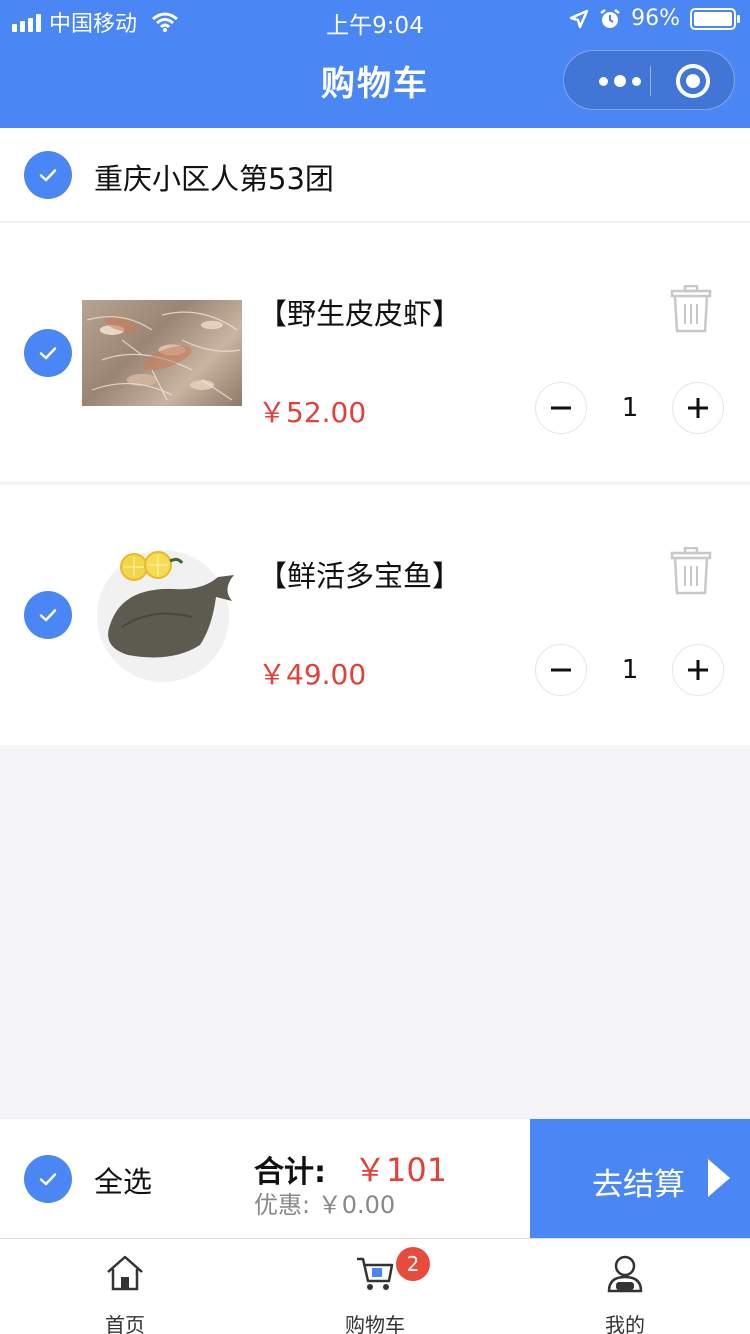 The width and height of the screenshot is (750, 1334). Describe the element at coordinates (312, 412) in the screenshot. I see `product-price: ￥52.00` at that location.